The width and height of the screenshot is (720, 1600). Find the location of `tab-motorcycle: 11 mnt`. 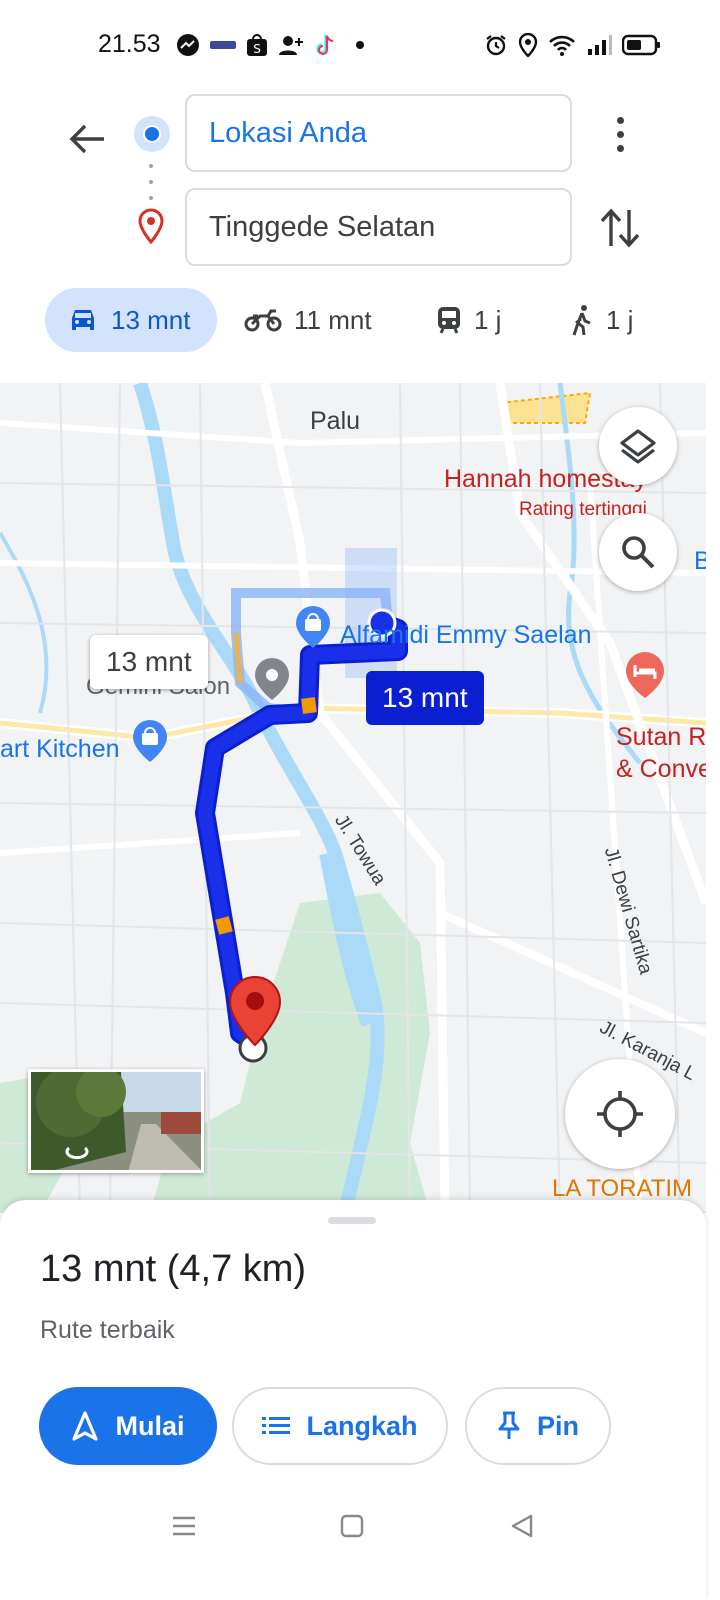

tab-motorcycle: 11 mnt is located at coordinates (308, 320).